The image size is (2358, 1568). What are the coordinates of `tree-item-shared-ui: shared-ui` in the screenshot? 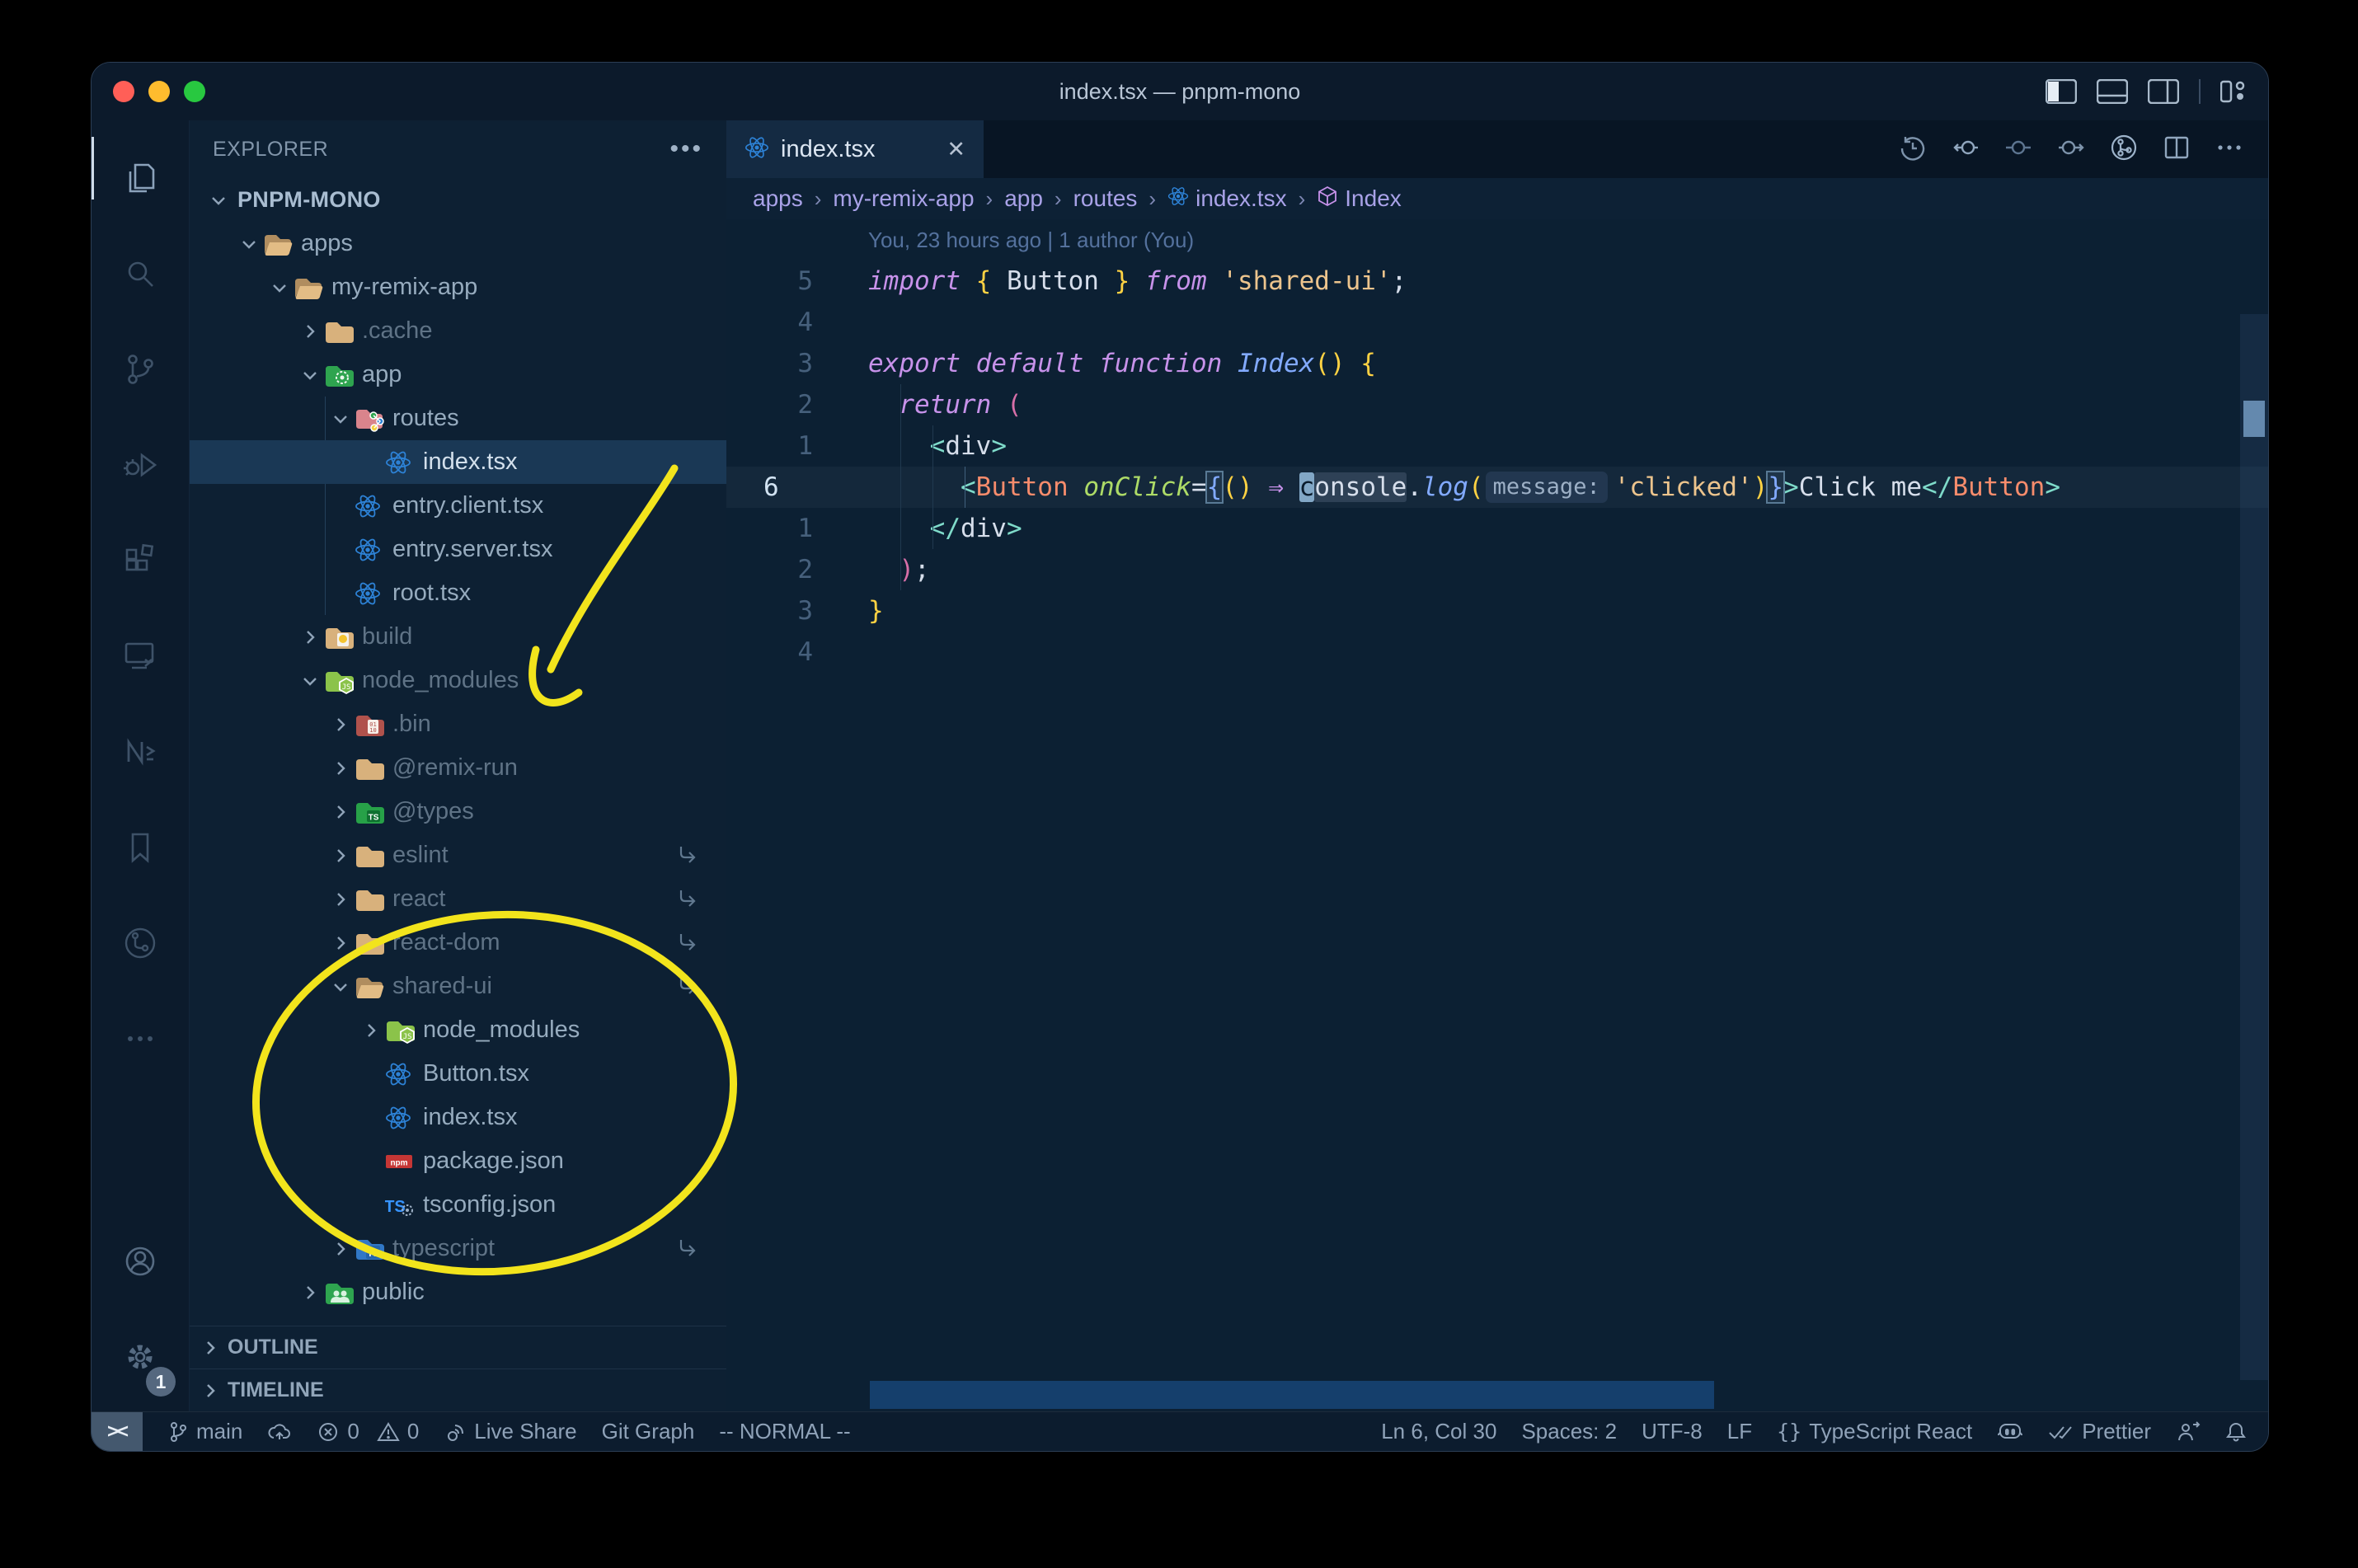 It's located at (458, 986).